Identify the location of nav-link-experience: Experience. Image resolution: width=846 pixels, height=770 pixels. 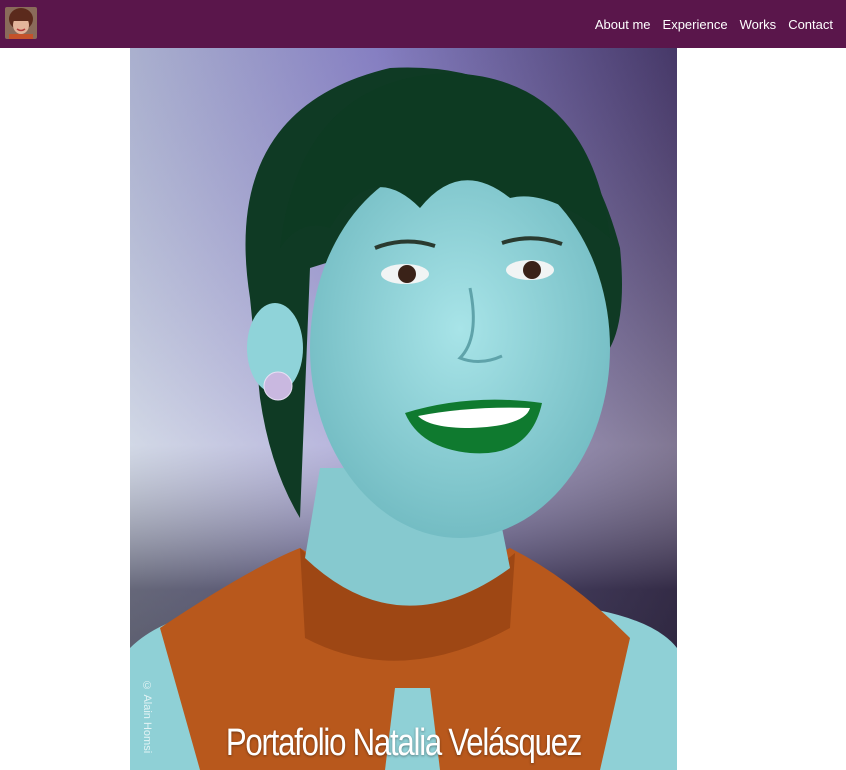
(695, 24).